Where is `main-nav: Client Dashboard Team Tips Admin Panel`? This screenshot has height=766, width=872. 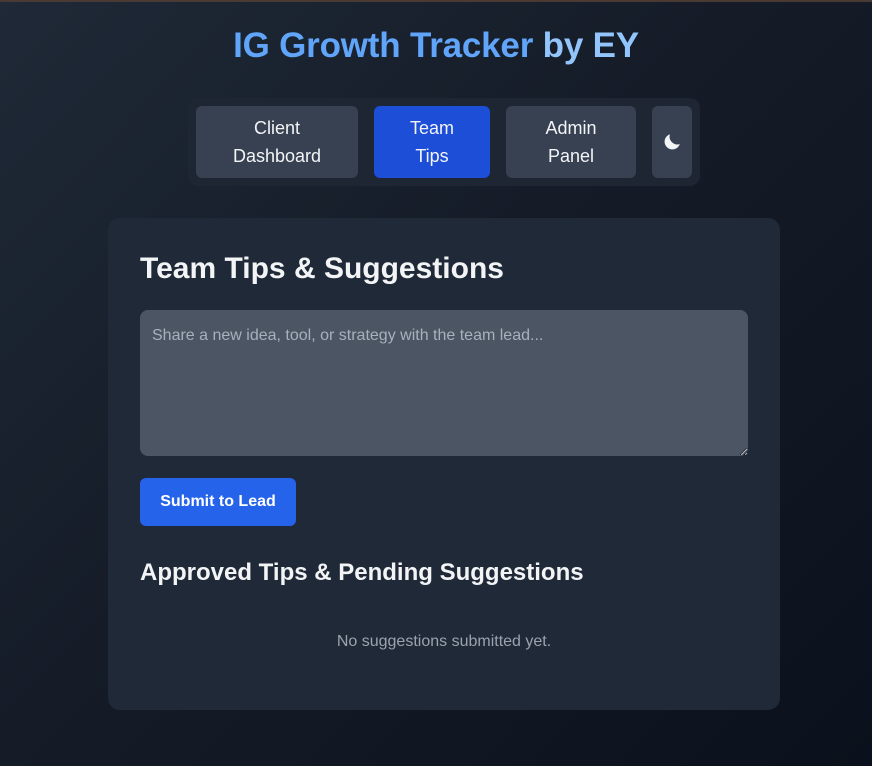 main-nav: Client Dashboard Team Tips Admin Panel is located at coordinates (444, 142).